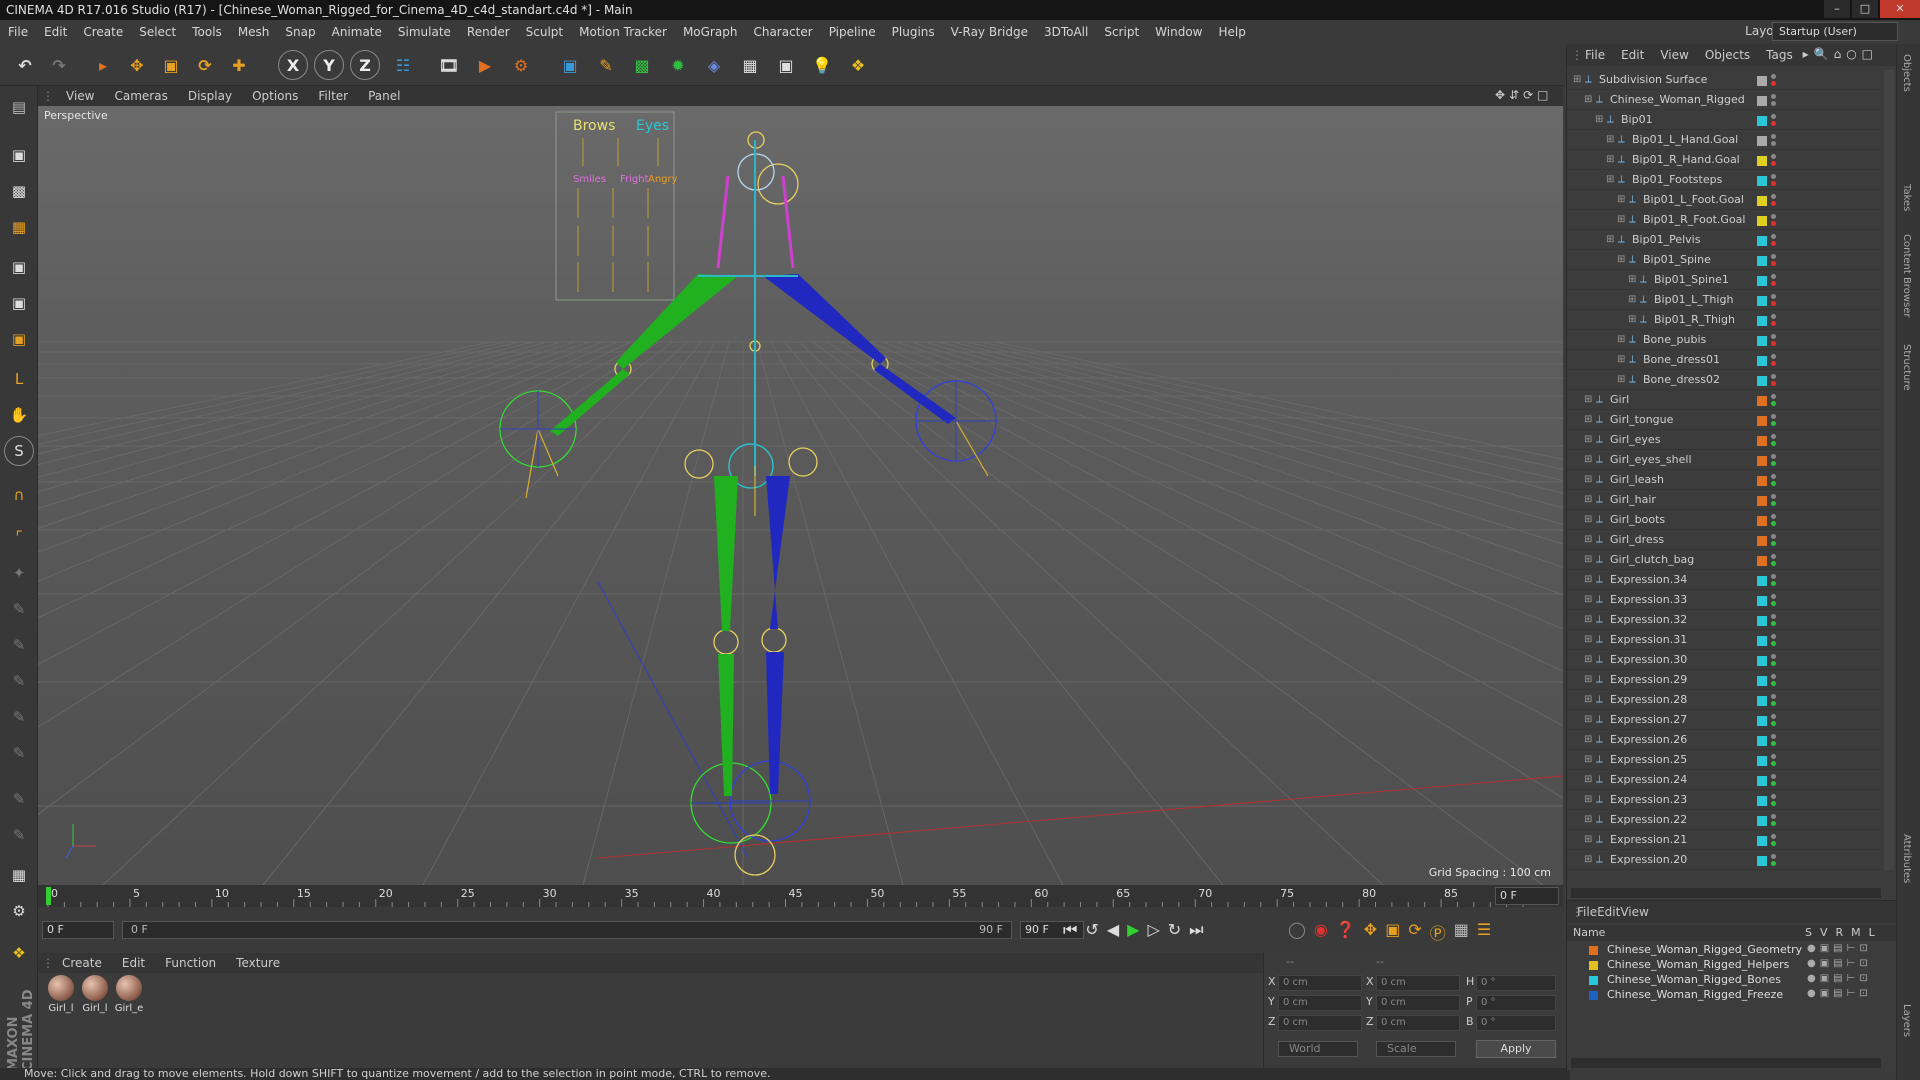 This screenshot has height=1080, width=1920. What do you see at coordinates (1835, 31) in the screenshot?
I see `layout-select: Startup (User)` at bounding box center [1835, 31].